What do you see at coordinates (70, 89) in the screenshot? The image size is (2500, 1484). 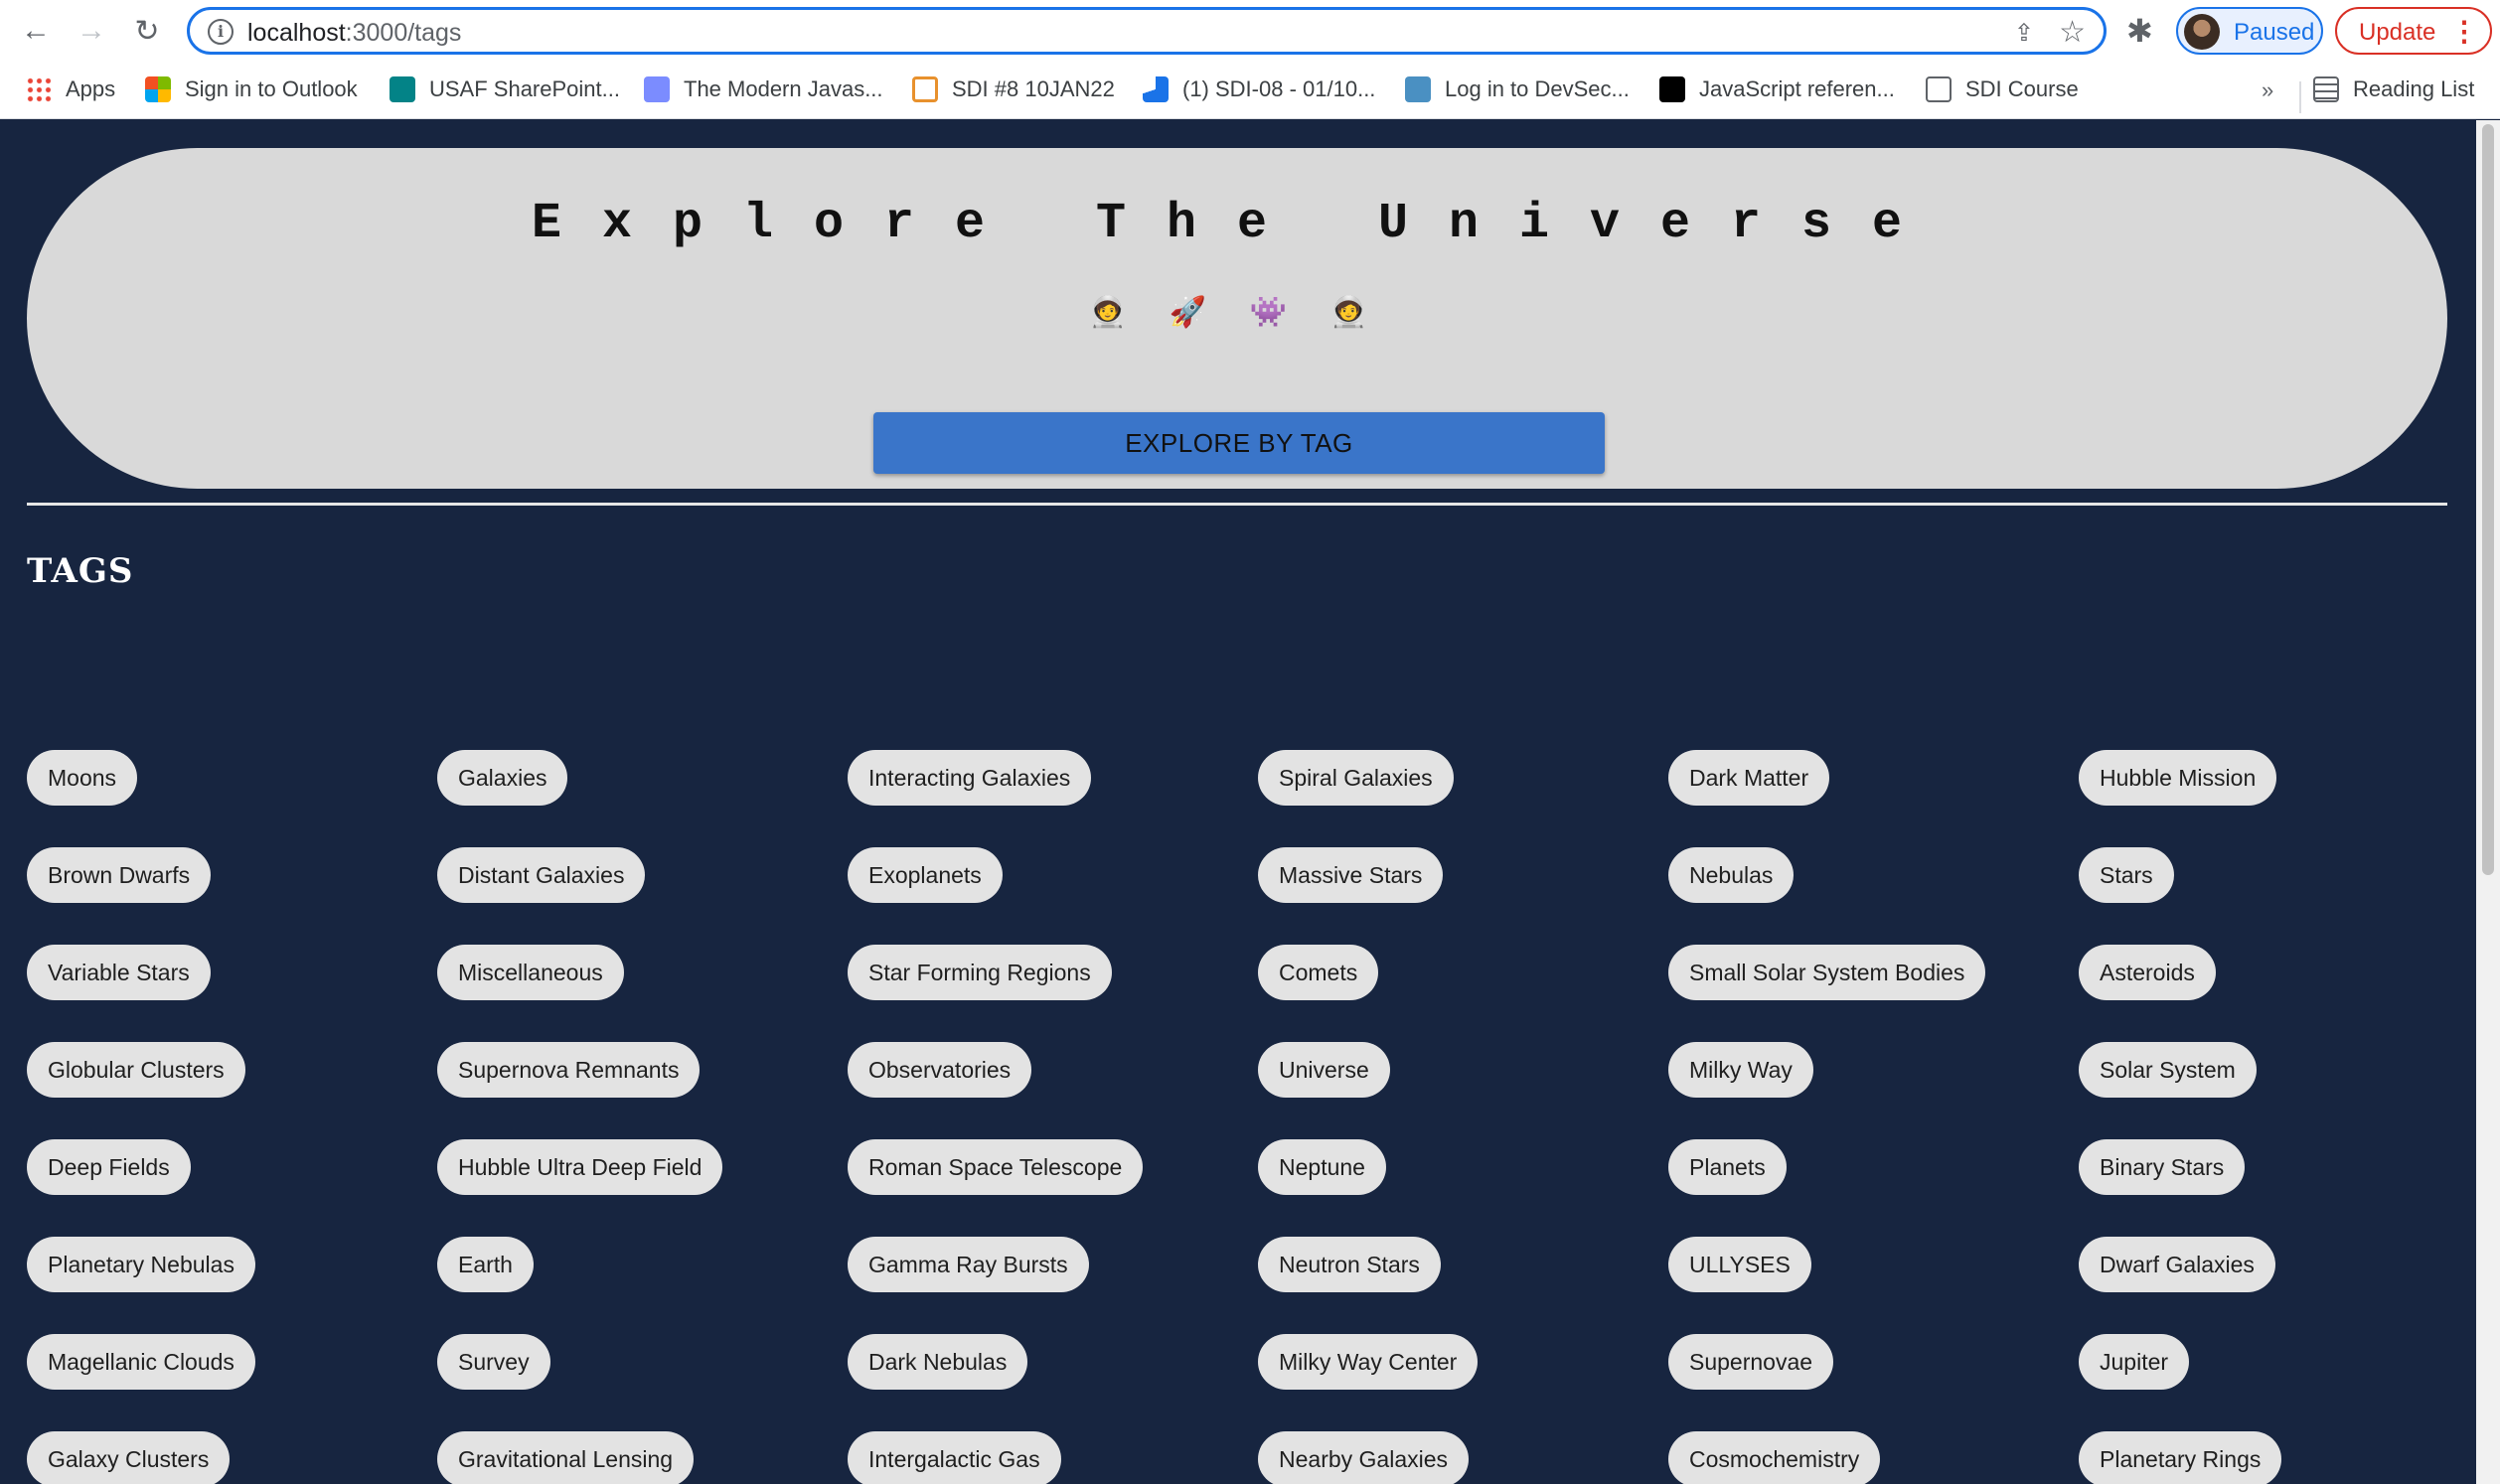 I see `bookmark-apps: Apps` at bounding box center [70, 89].